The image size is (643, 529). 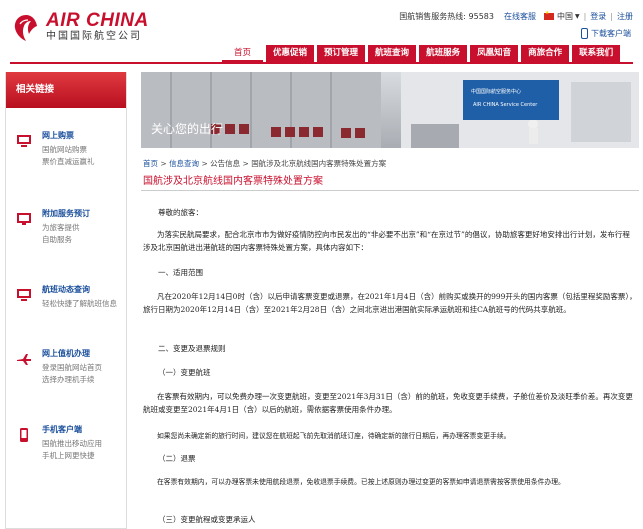 What do you see at coordinates (24, 219) in the screenshot?
I see `screen-icon` at bounding box center [24, 219].